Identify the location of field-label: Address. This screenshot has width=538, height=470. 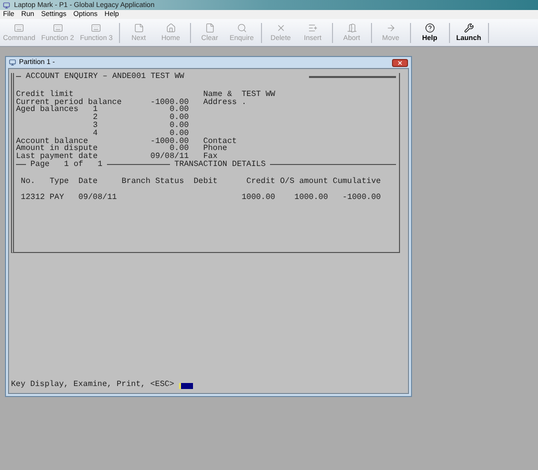
(220, 102).